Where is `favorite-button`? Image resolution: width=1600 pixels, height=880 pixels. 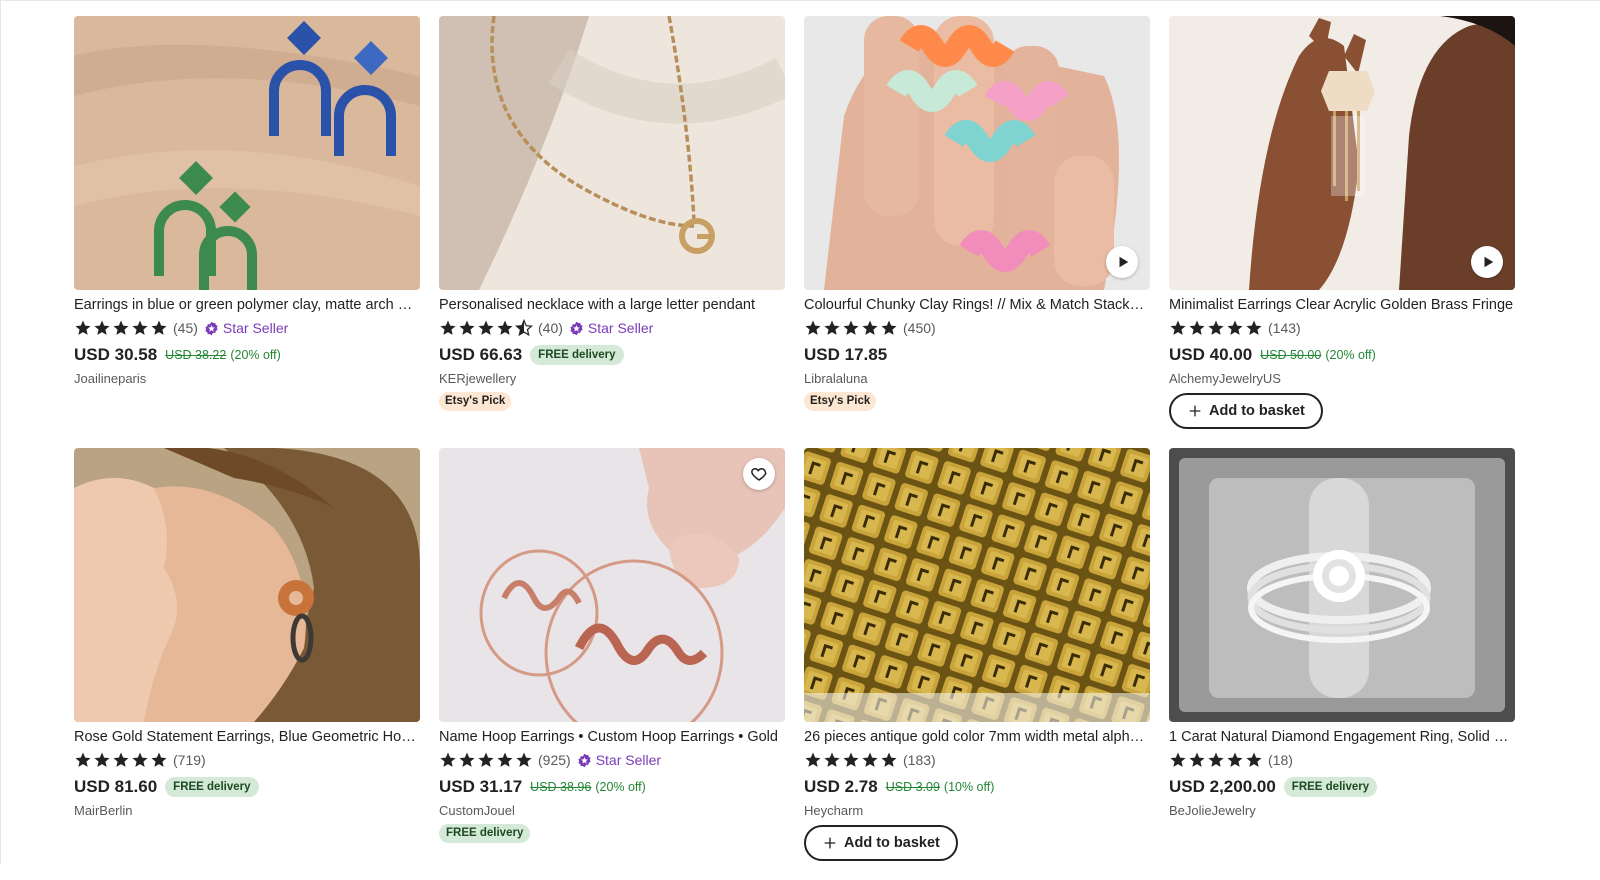 favorite-button is located at coordinates (759, 474).